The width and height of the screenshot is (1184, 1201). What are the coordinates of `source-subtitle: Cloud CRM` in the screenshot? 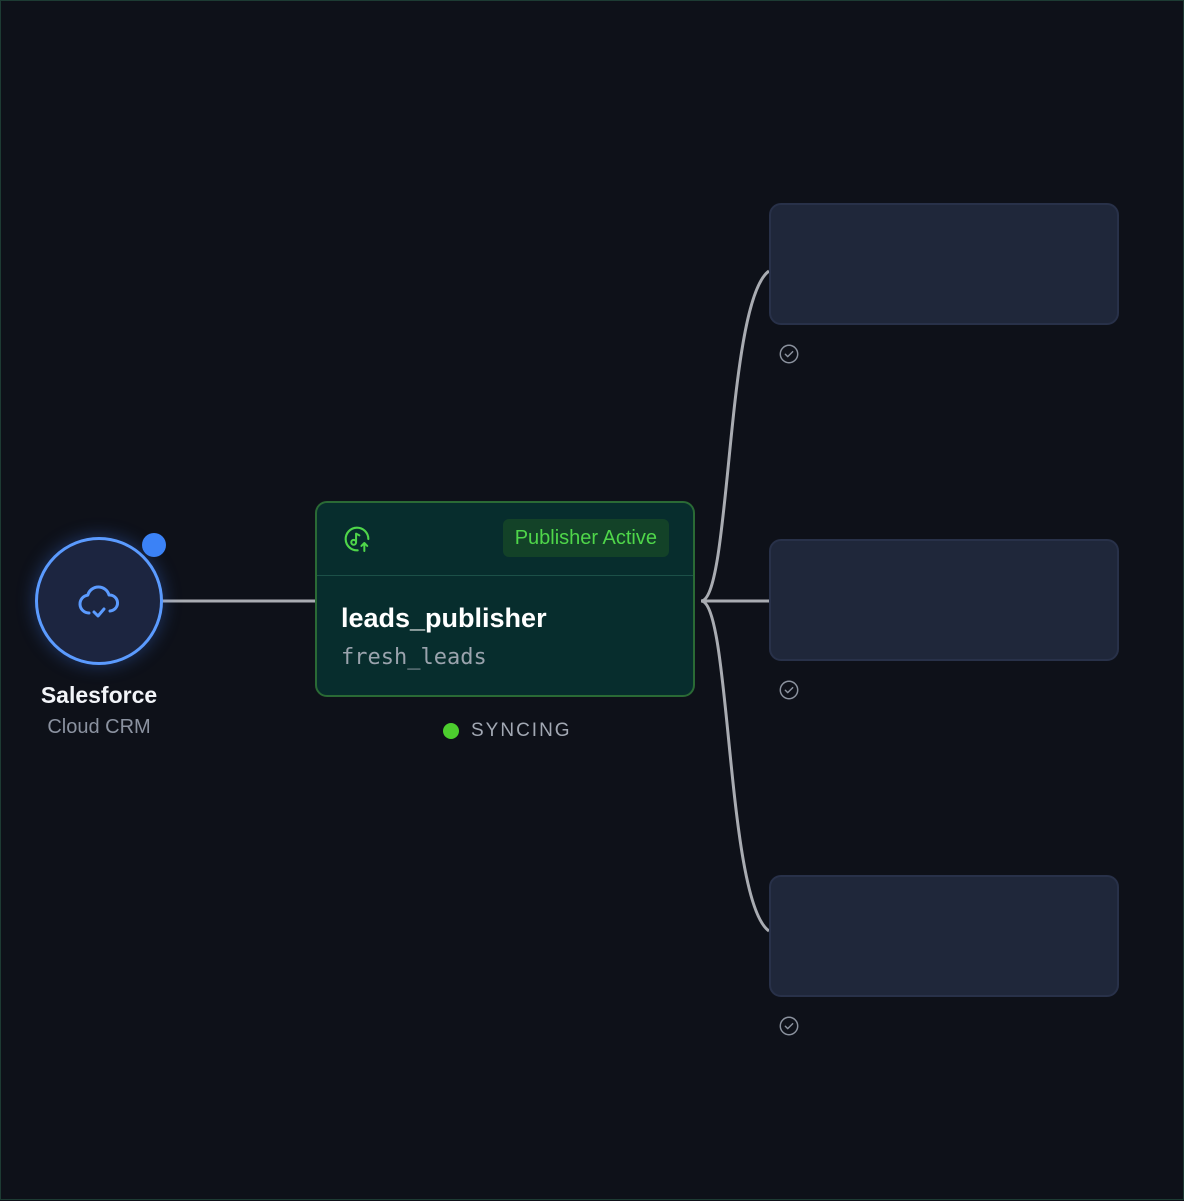 It's located at (99, 727).